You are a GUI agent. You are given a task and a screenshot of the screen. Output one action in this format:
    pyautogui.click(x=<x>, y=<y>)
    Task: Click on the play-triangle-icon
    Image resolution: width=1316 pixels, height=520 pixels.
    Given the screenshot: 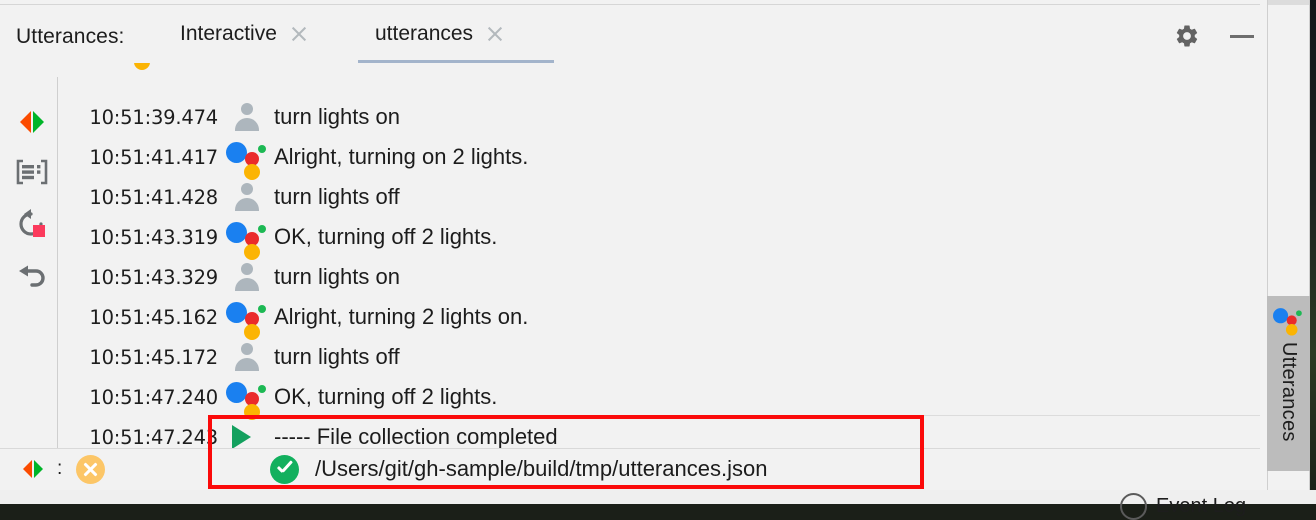 What is the action you would take?
    pyautogui.click(x=246, y=432)
    